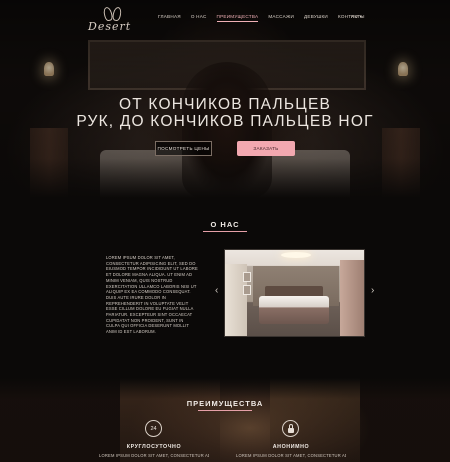 This screenshot has width=450, height=462. I want to click on language-selector: RU ▾, so click(356, 17).